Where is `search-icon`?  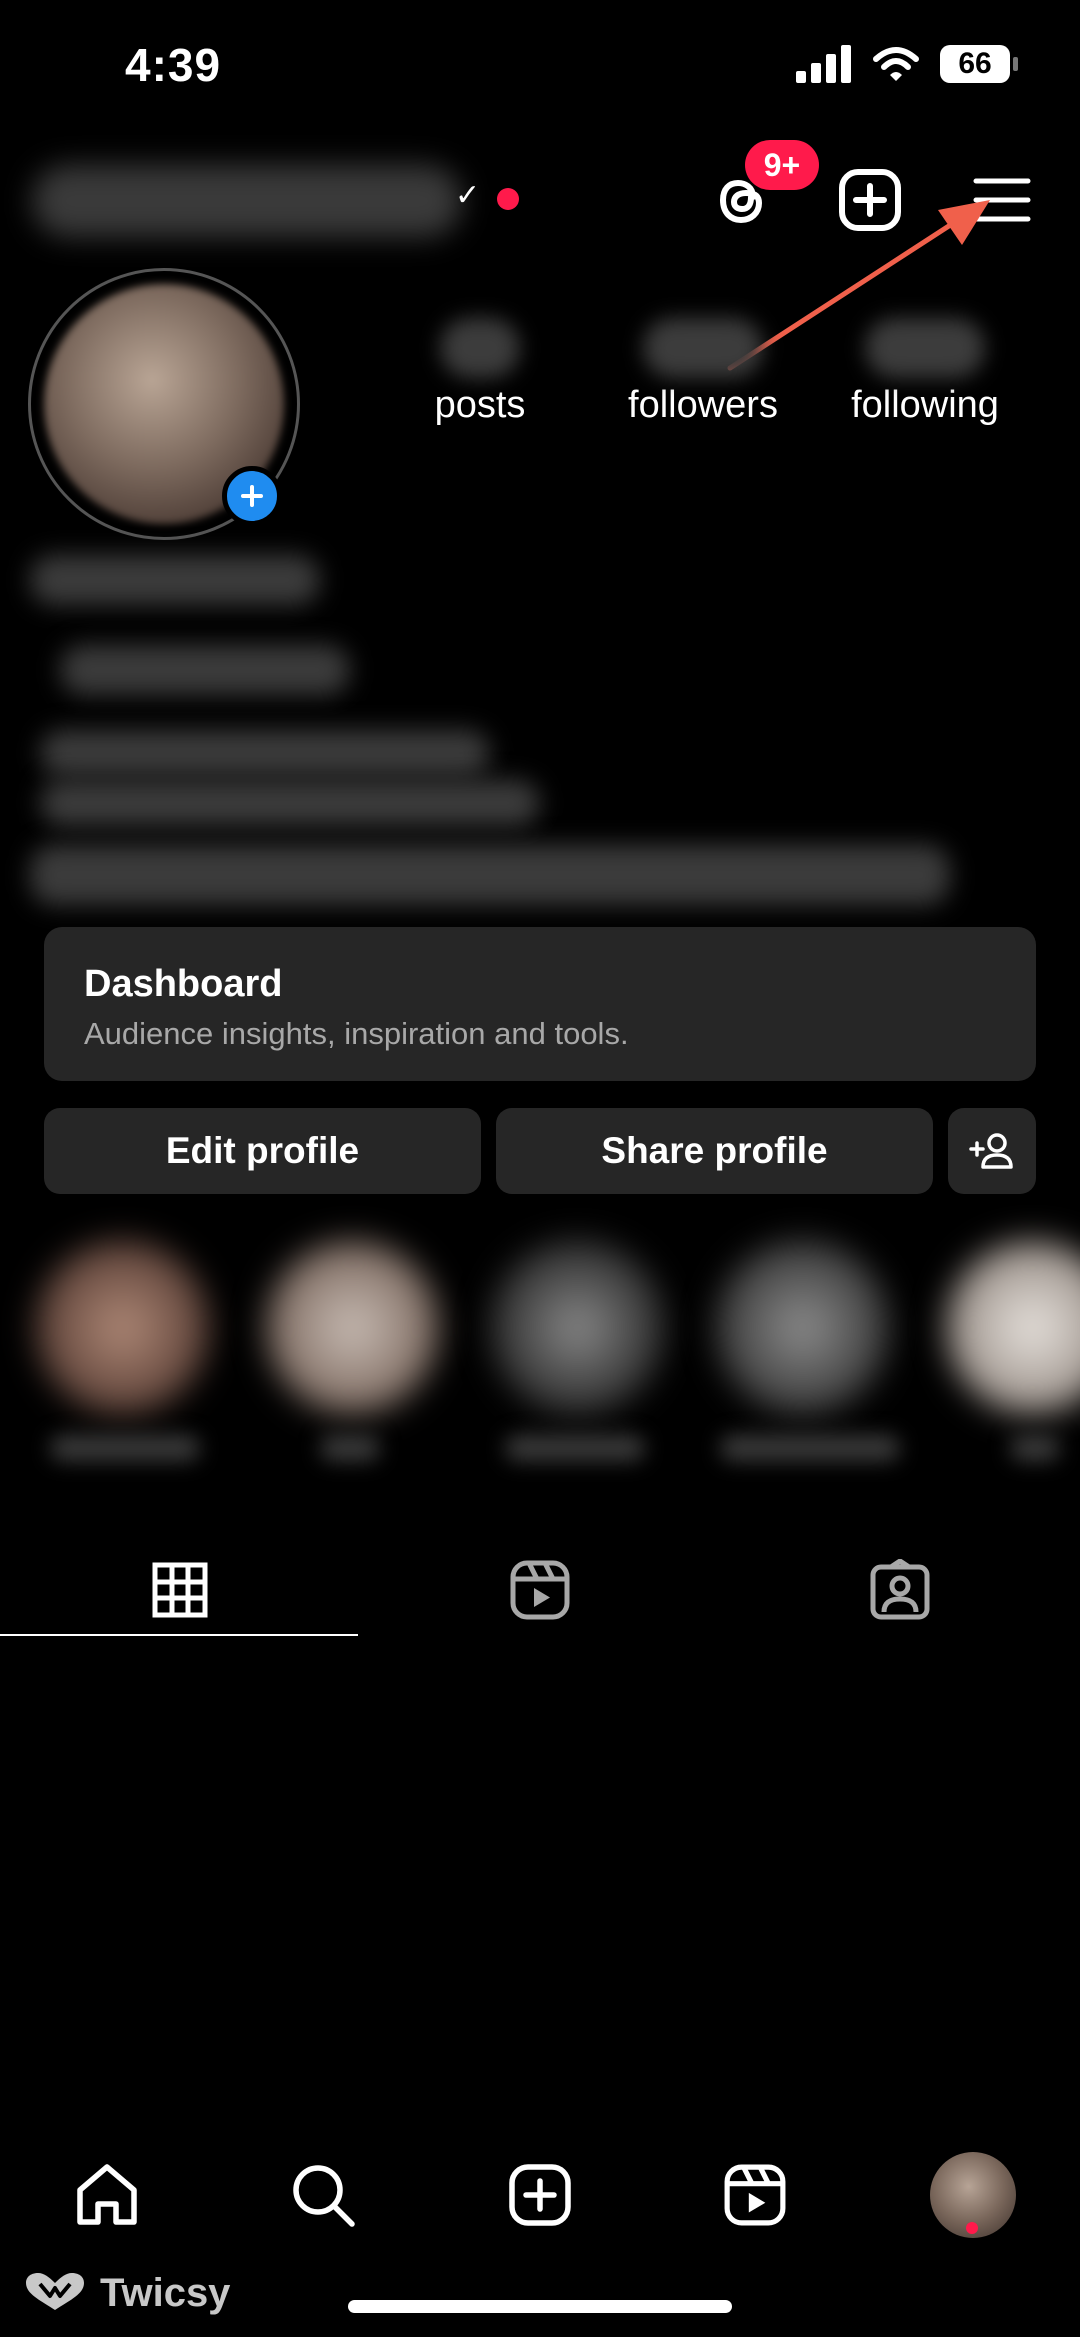 search-icon is located at coordinates (324, 2196).